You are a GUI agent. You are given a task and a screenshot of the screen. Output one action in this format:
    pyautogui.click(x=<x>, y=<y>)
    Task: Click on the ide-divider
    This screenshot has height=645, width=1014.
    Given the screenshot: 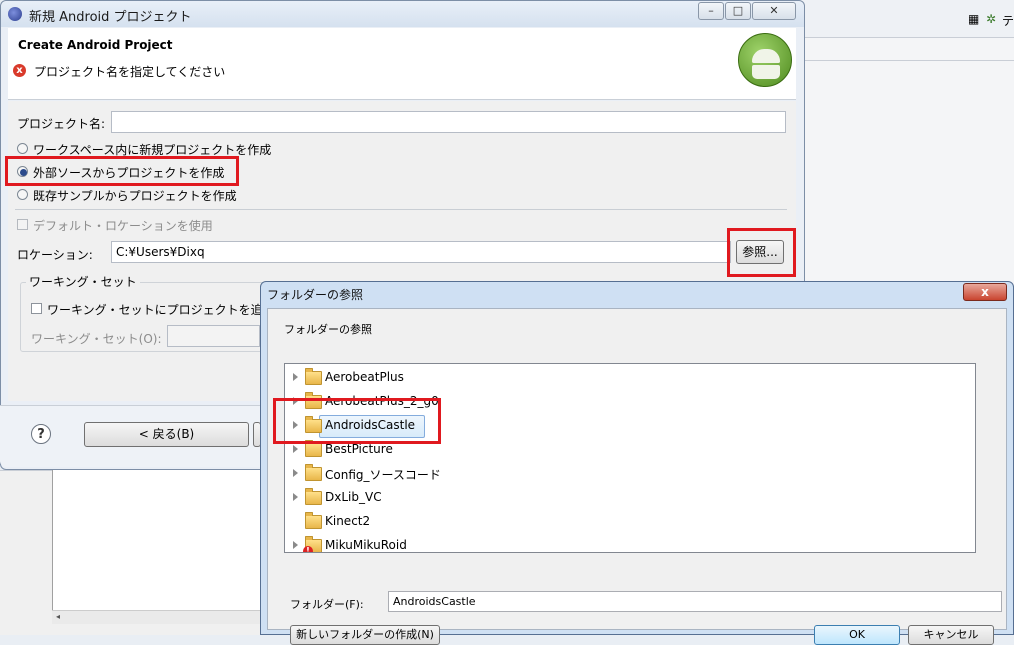 What is the action you would take?
    pyautogui.click(x=907, y=60)
    